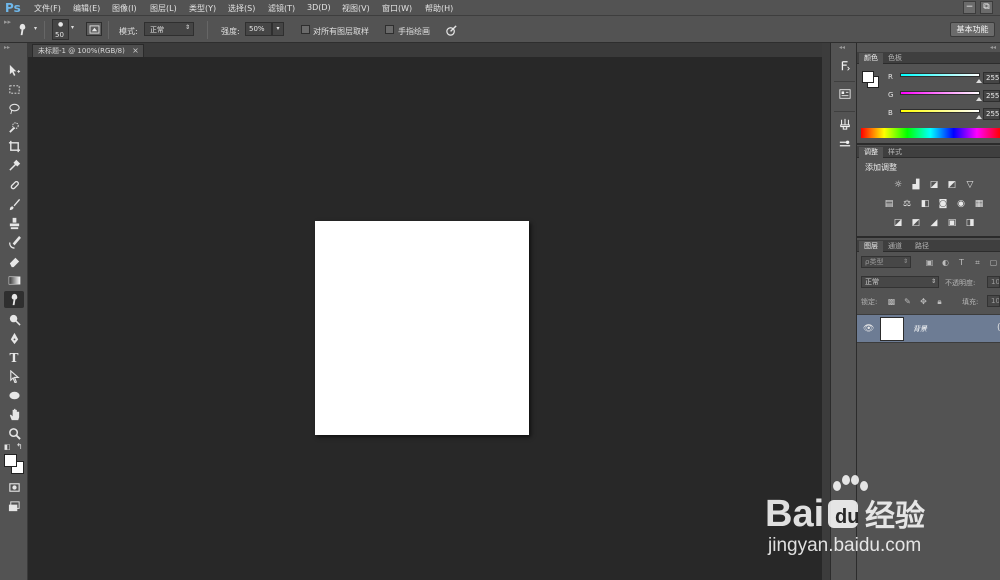 The height and width of the screenshot is (580, 1000). What do you see at coordinates (930, 133) in the screenshot?
I see `color-spectrum-bar` at bounding box center [930, 133].